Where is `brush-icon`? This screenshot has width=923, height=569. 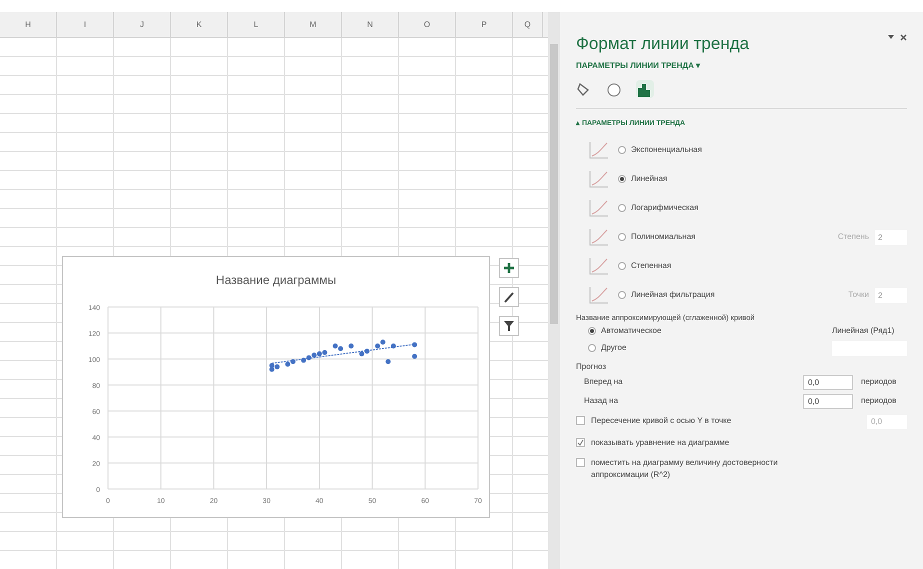
brush-icon is located at coordinates (509, 297).